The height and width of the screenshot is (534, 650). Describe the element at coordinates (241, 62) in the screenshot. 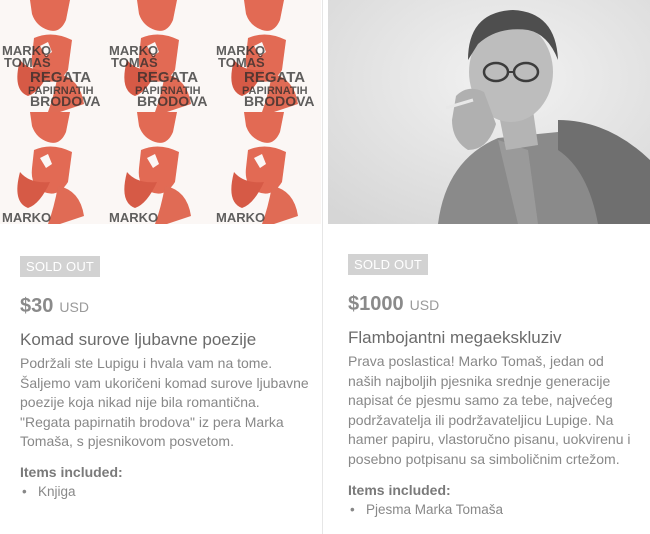

I see `cover-text-author-last-3: TOMAŠ` at that location.